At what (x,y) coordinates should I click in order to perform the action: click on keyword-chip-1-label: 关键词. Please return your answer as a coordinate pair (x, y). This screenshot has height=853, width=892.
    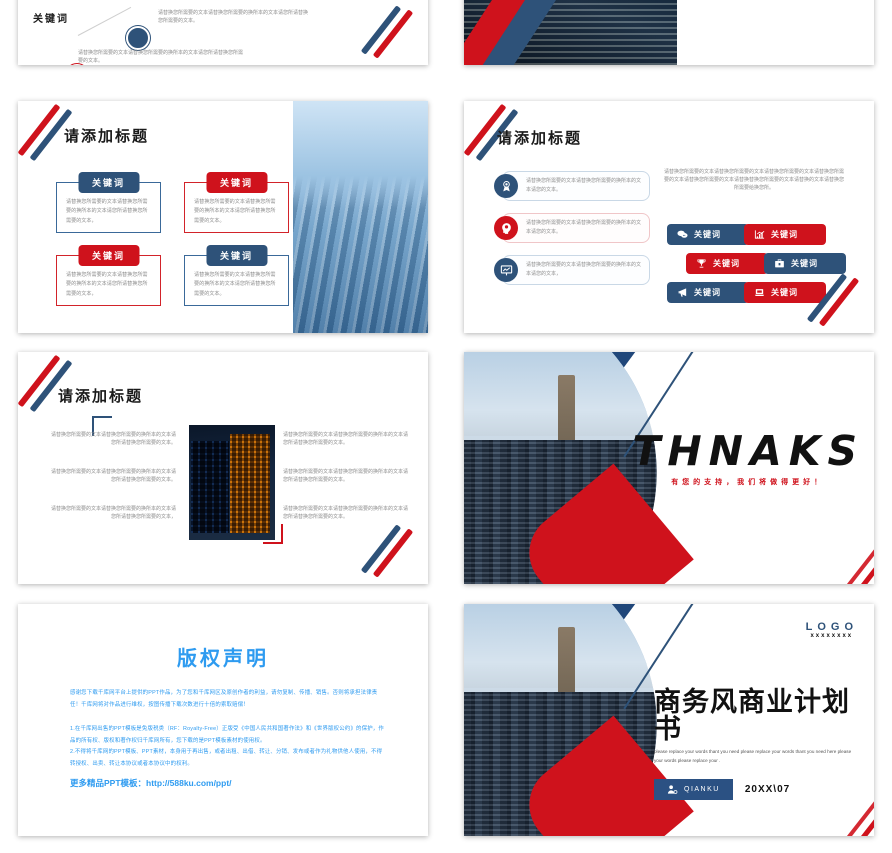
    Looking at the image, I should click on (707, 234).